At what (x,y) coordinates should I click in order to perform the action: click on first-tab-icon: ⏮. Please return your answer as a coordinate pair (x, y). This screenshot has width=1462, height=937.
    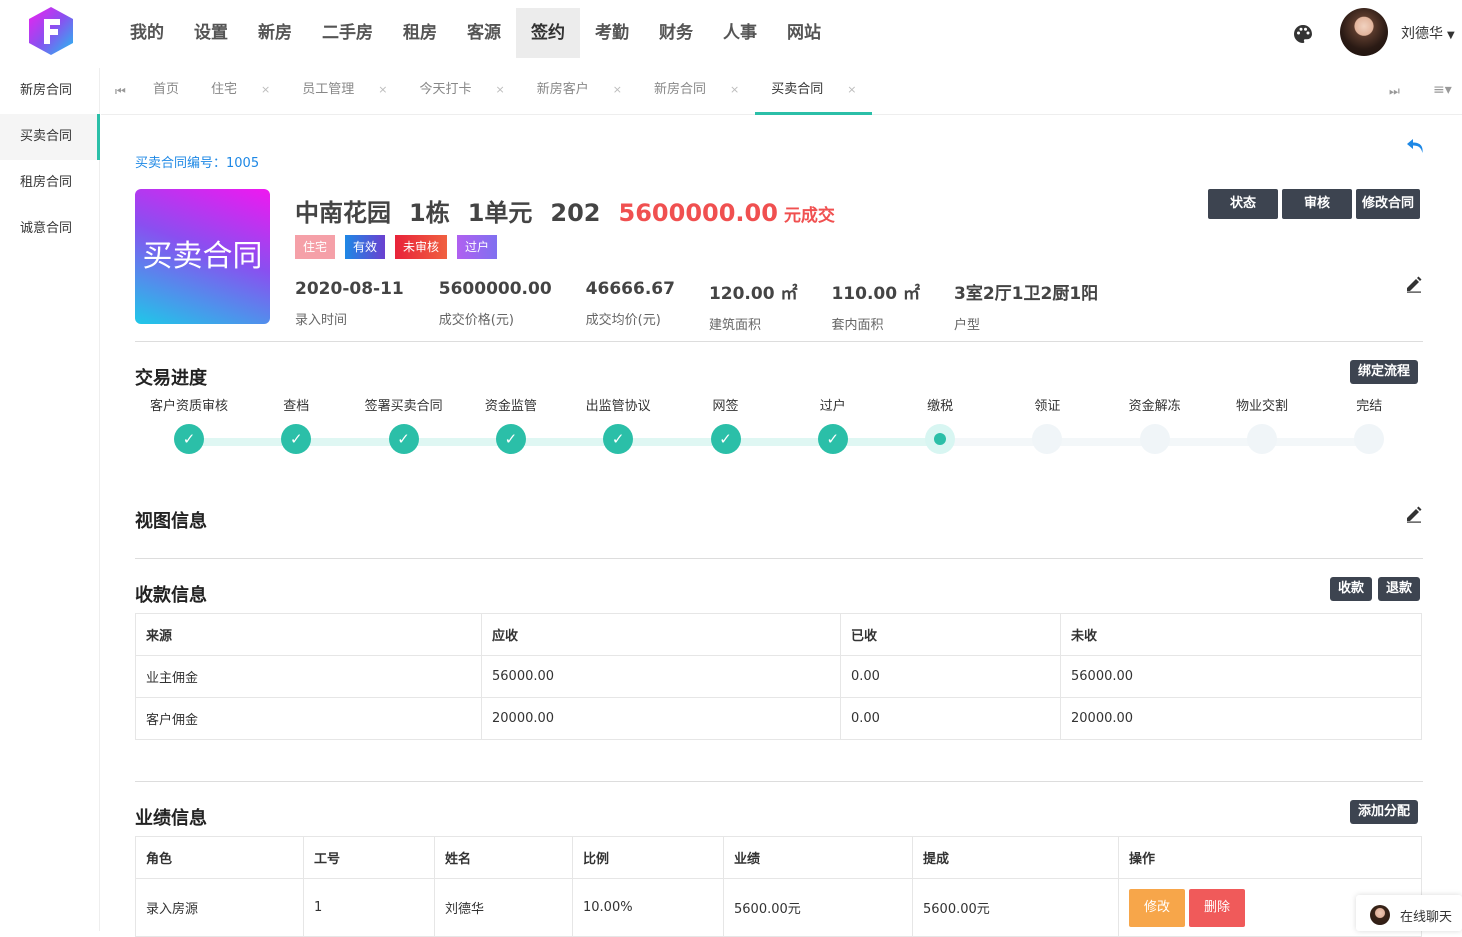
    Looking at the image, I should click on (120, 91).